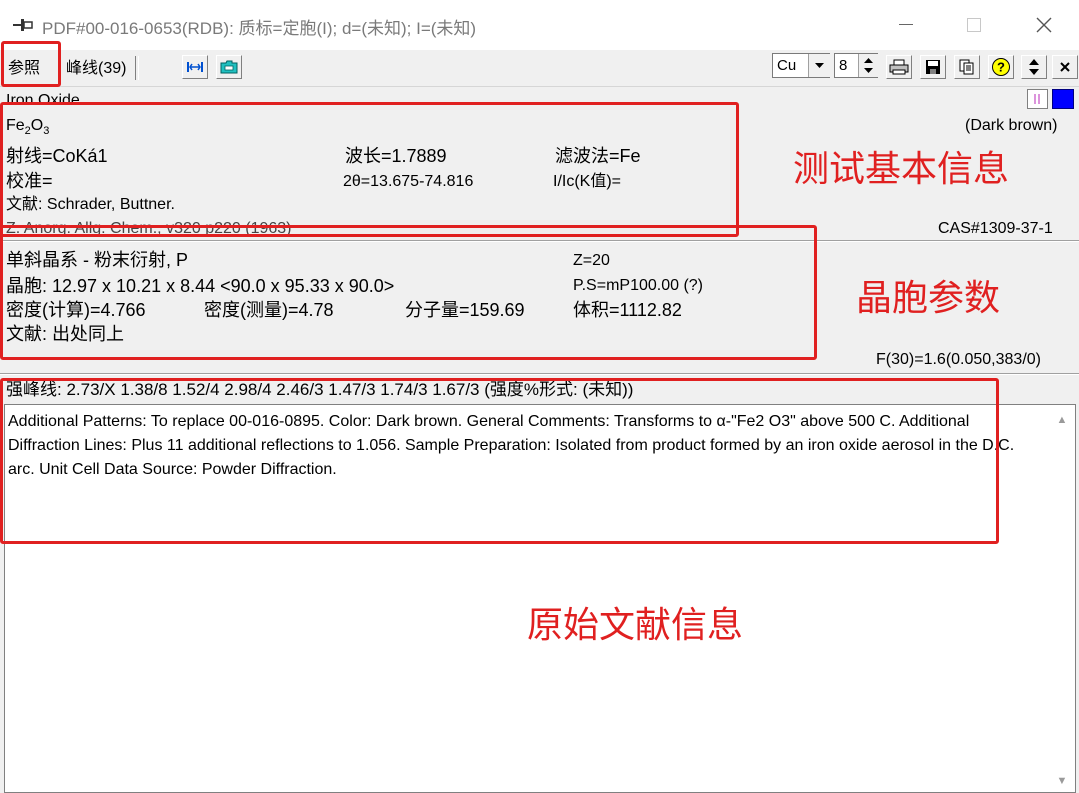 This screenshot has height=793, width=1079. What do you see at coordinates (539, 68) in the screenshot?
I see `toolbar` at bounding box center [539, 68].